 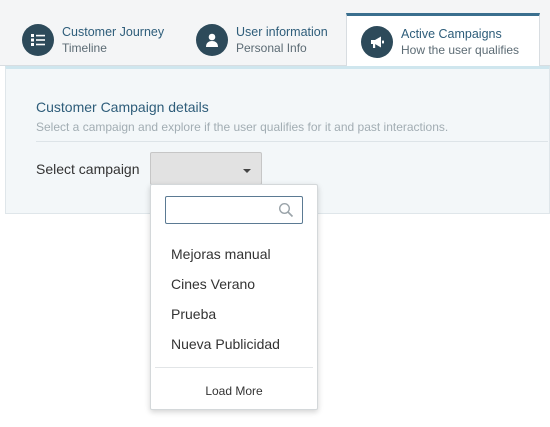 What do you see at coordinates (113, 31) in the screenshot?
I see `tab-title: Customer Journey` at bounding box center [113, 31].